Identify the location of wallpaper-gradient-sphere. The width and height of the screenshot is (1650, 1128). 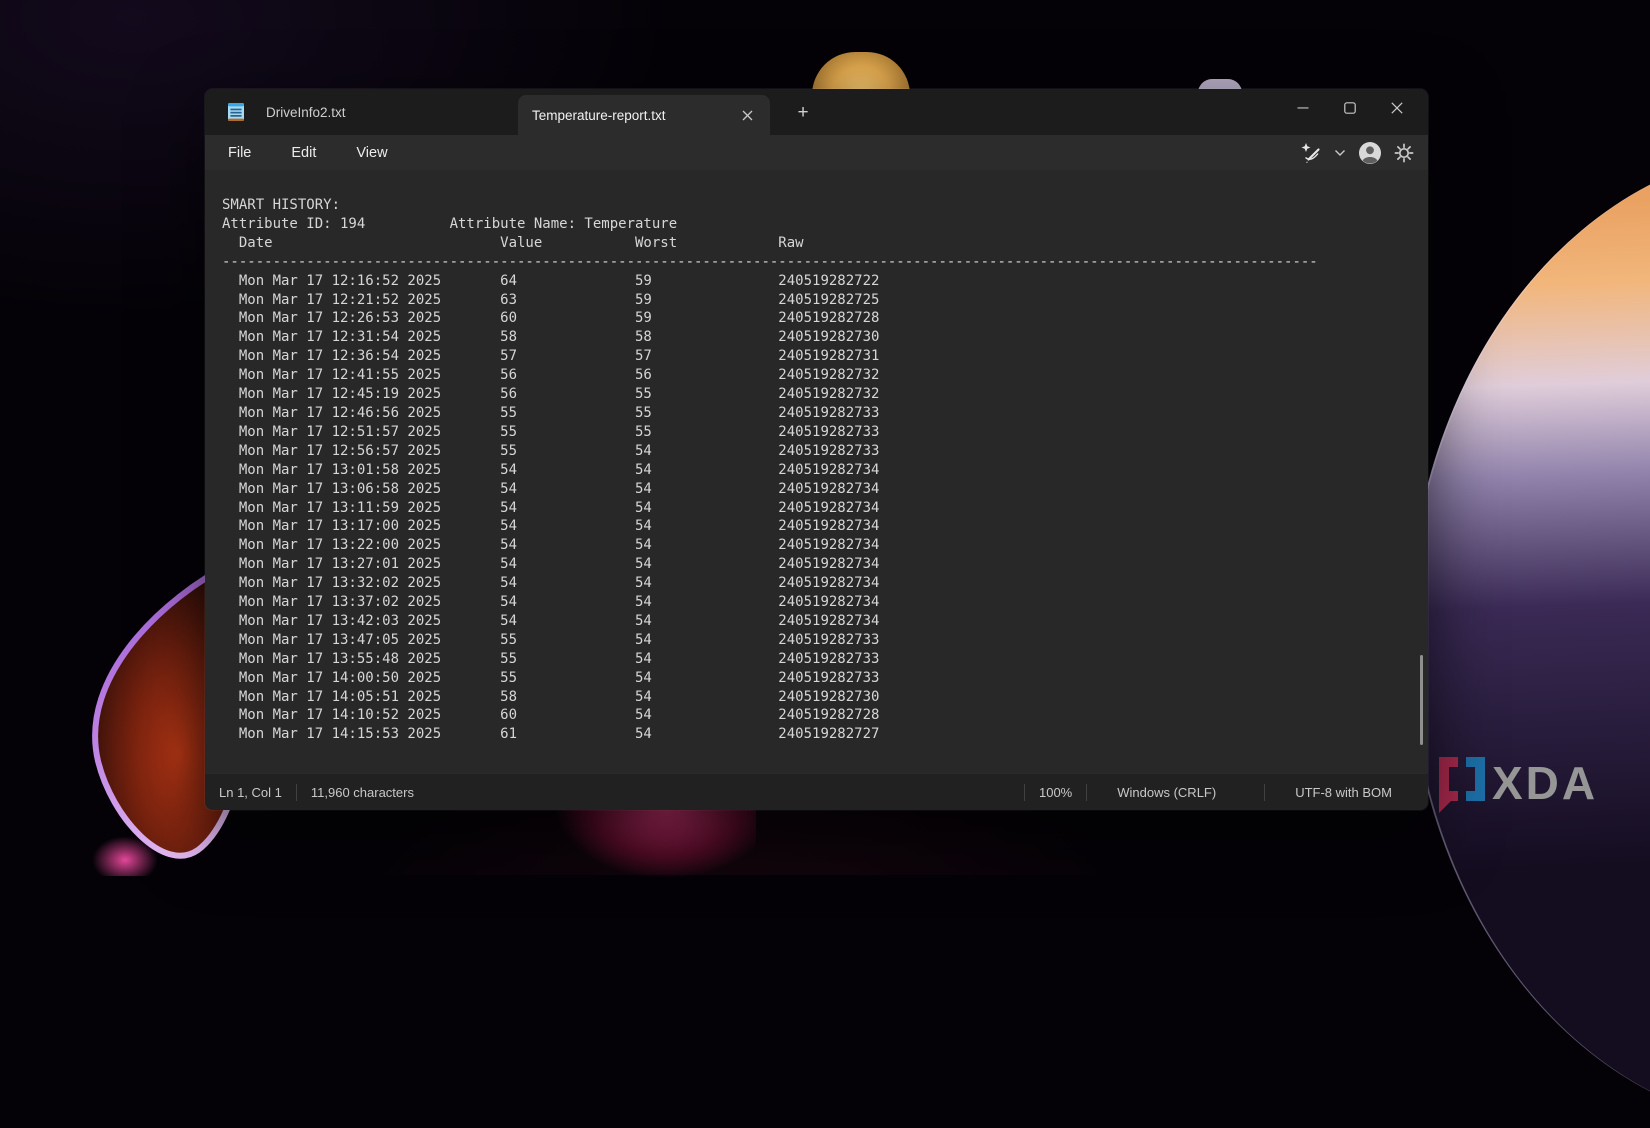
(1529, 638).